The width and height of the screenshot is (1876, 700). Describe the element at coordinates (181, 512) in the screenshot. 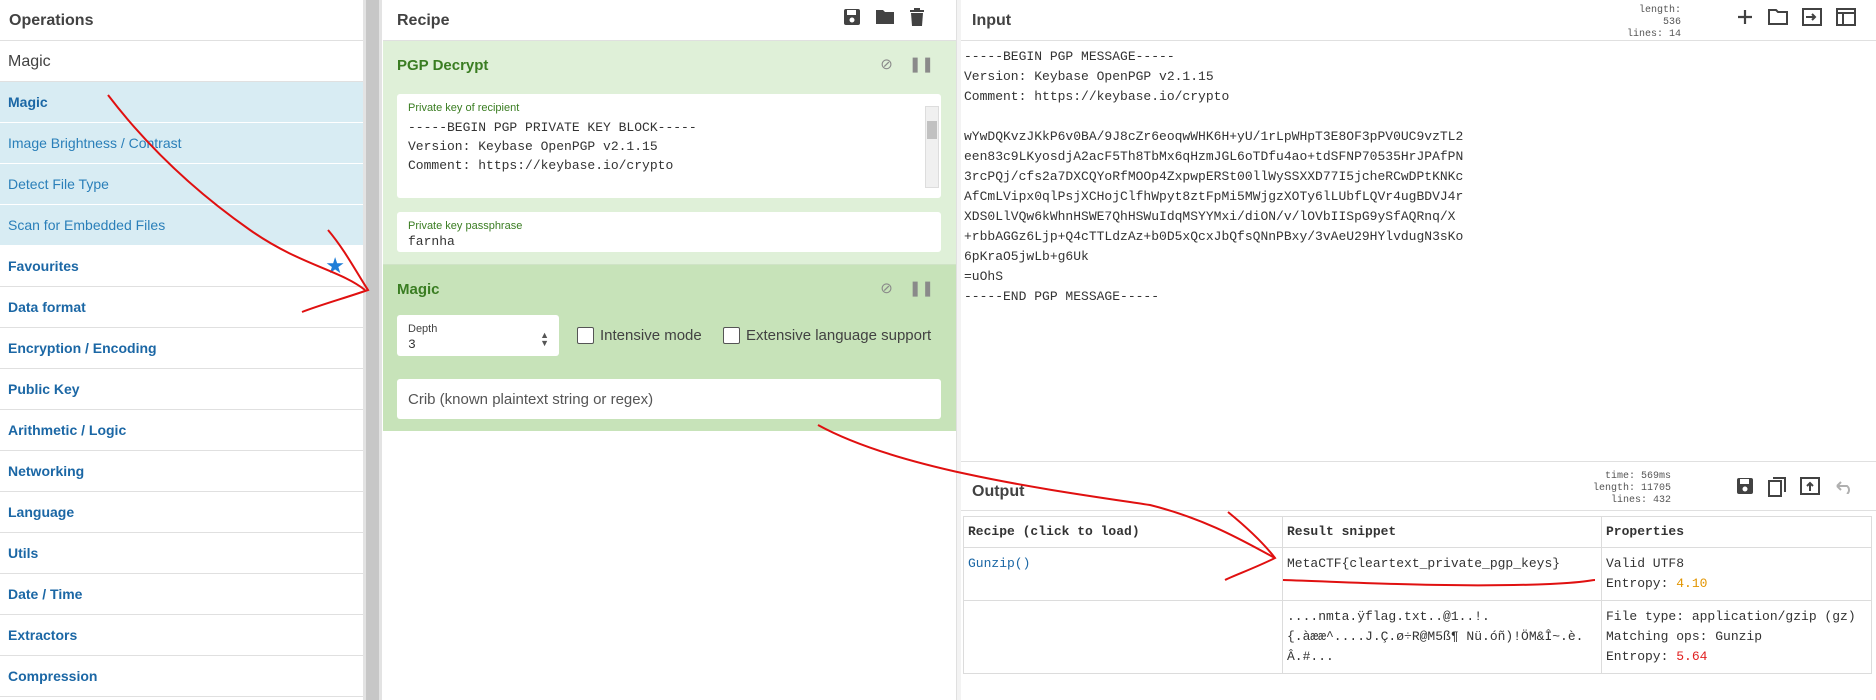

I see `category-language: Language` at that location.